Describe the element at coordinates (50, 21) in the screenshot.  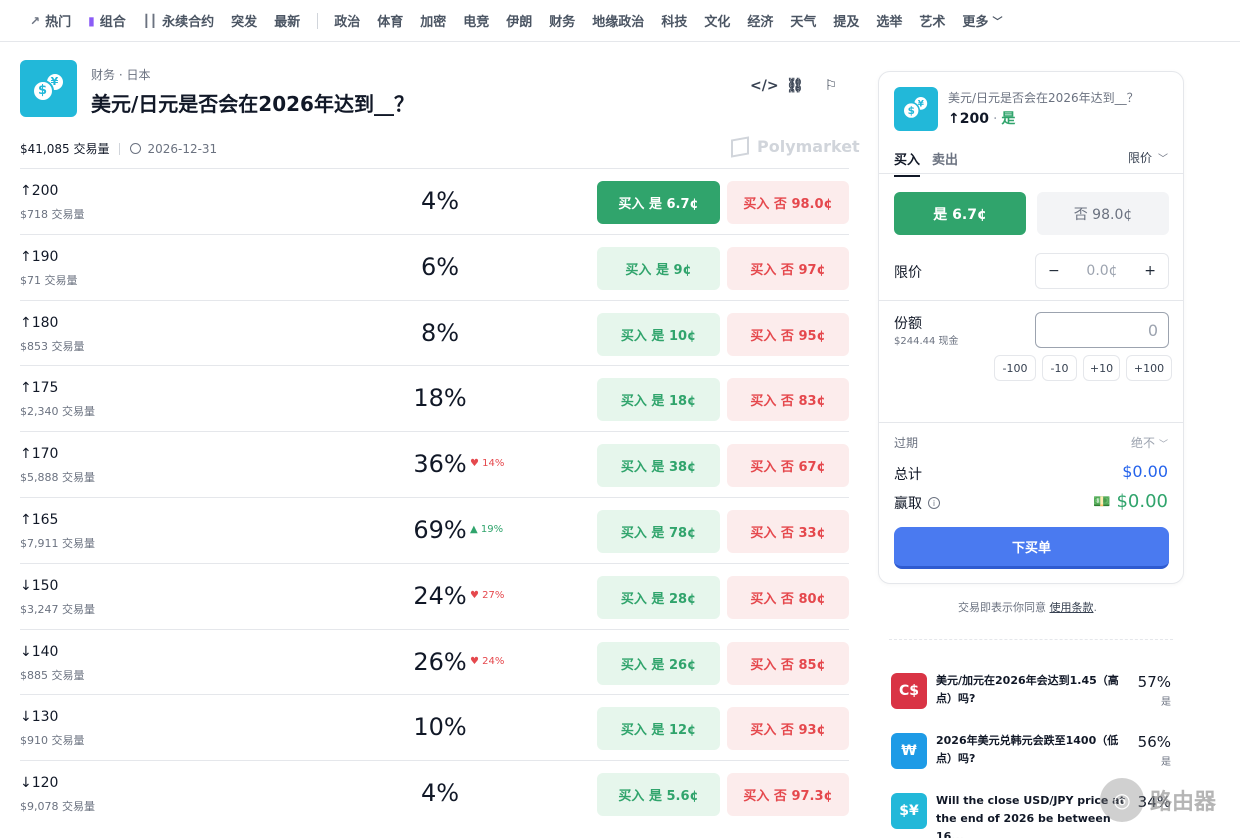
I see `nav-item-hot: ↗ 热门` at that location.